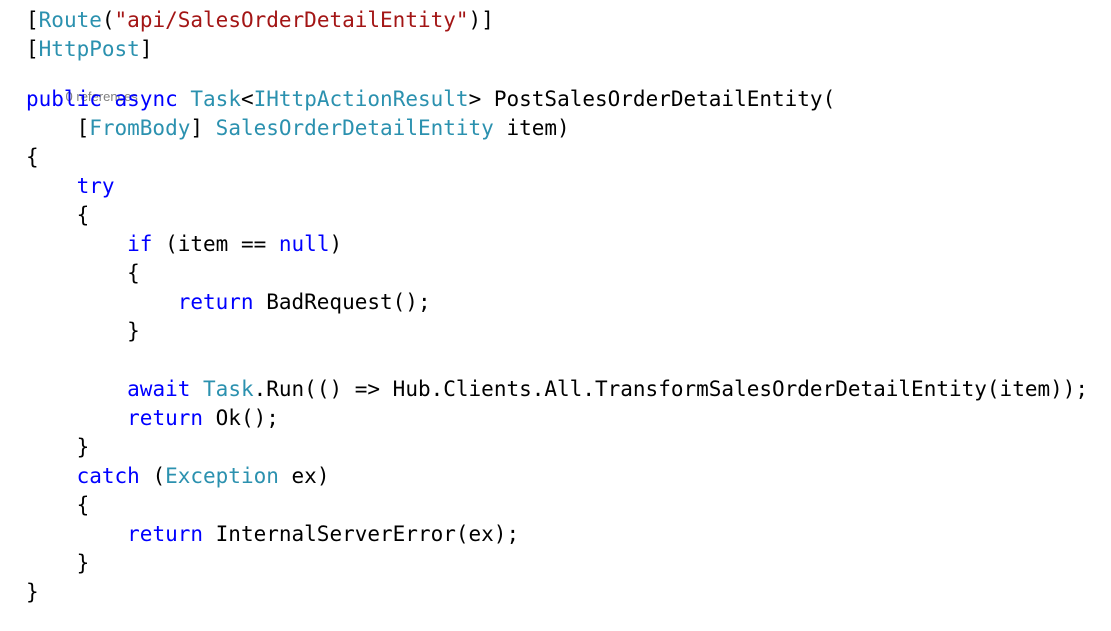 The image size is (1111, 631). What do you see at coordinates (555, 534) in the screenshot?
I see `code-line-return-internalservererror: return InternalServerError(ex);` at bounding box center [555, 534].